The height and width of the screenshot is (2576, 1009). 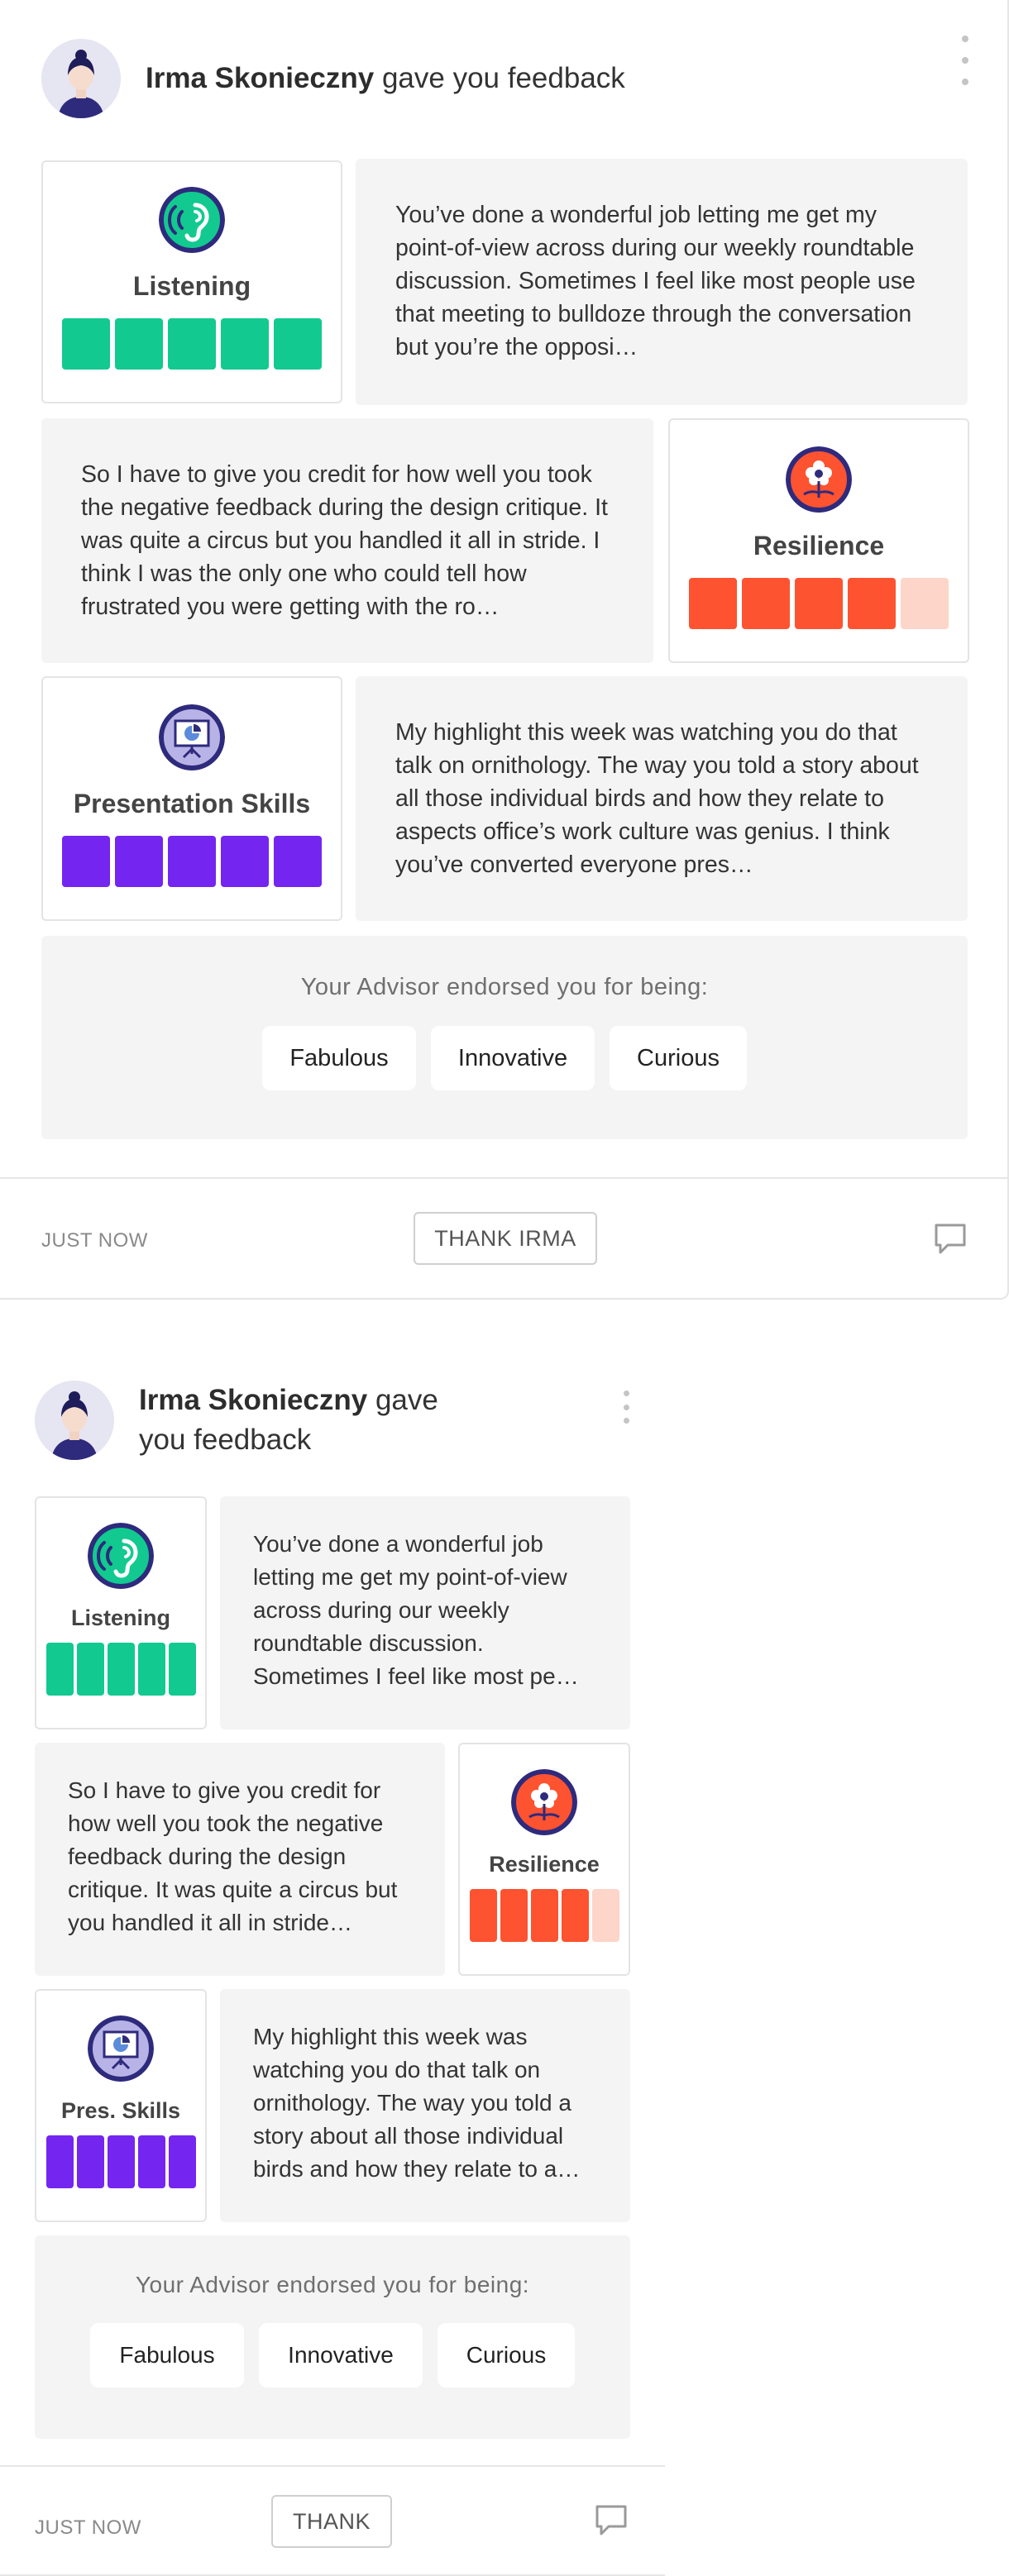 What do you see at coordinates (121, 2110) in the screenshot?
I see `skill-label: Pres. Skills` at bounding box center [121, 2110].